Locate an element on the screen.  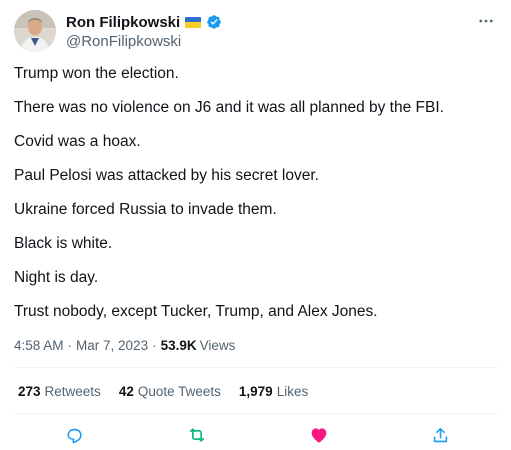
display-name-row: Ron Filipkowski is located at coordinates (144, 22).